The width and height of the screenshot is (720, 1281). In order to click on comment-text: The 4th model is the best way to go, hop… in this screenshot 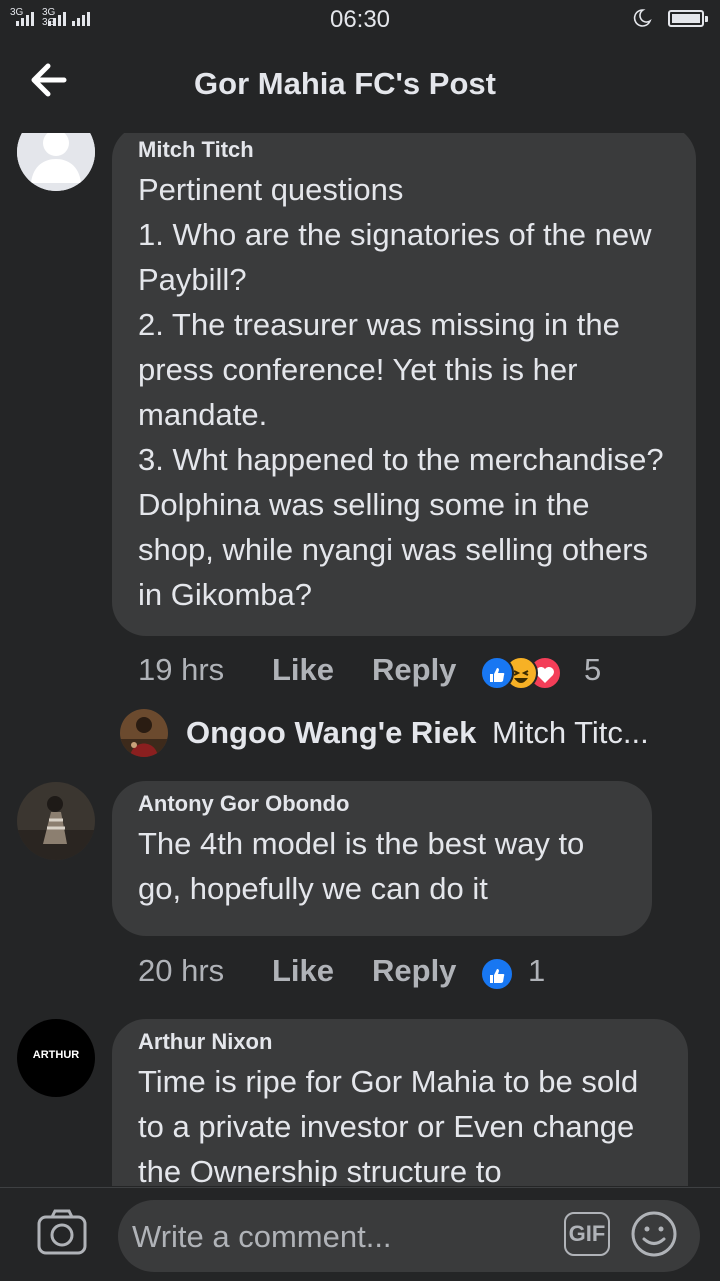, I will do `click(361, 866)`.